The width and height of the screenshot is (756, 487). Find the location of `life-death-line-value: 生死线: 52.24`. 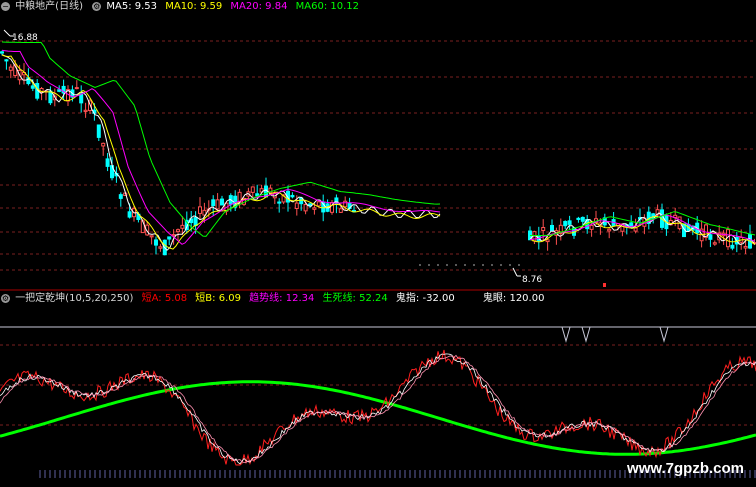

life-death-line-value: 生死线: 52.24 is located at coordinates (355, 298).